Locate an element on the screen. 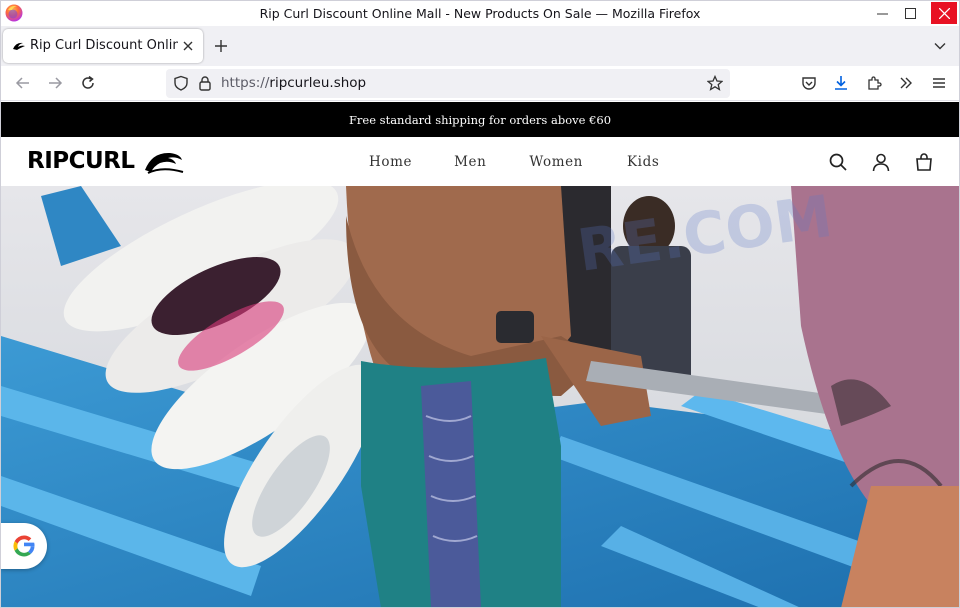 The height and width of the screenshot is (608, 960). reload-icon is located at coordinates (88, 82).